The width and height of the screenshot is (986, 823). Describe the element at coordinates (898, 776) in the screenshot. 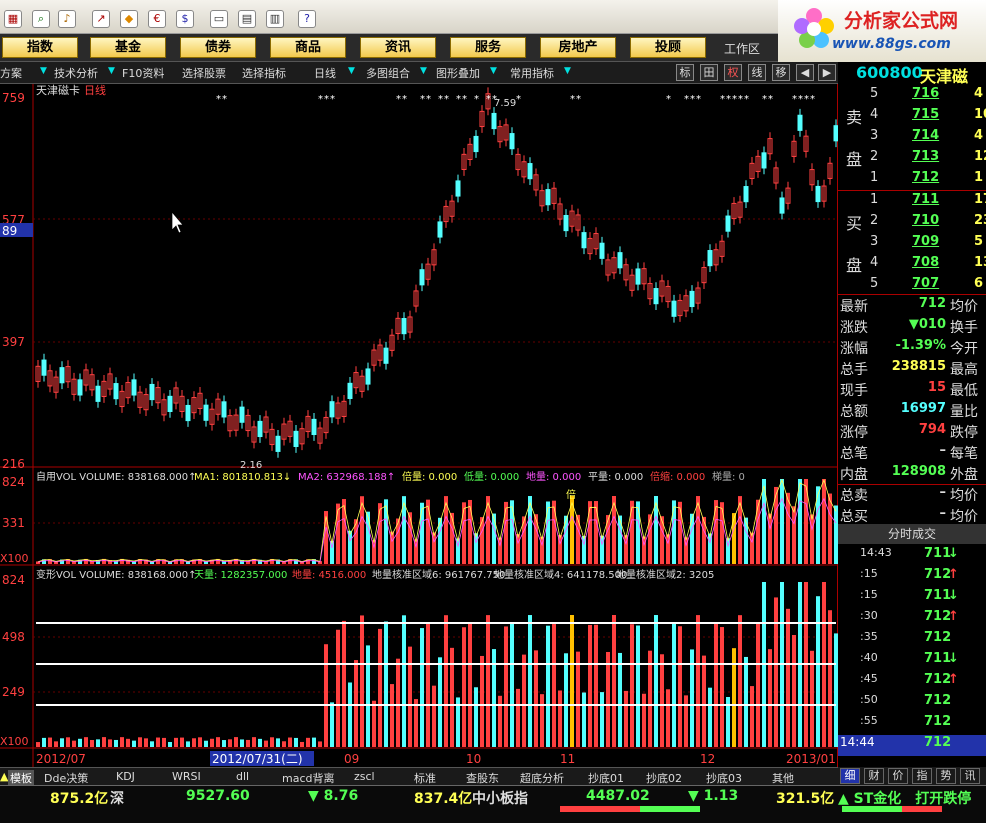

I see `right-panel-tab: 价` at that location.